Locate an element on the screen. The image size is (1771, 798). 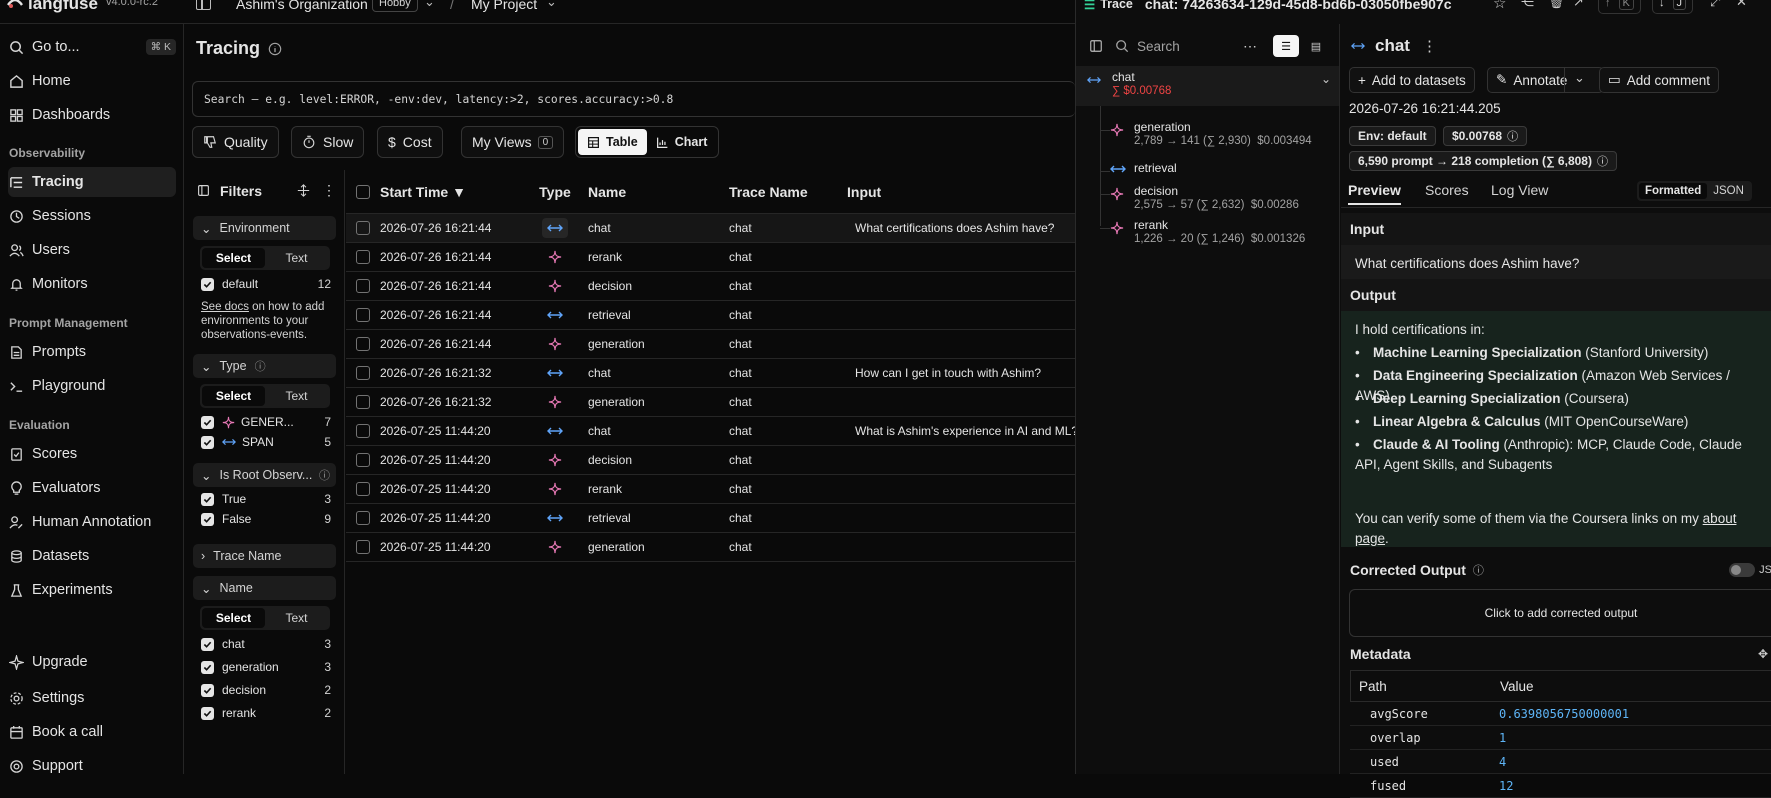
filter-is-root-header: ⌄ Is Root Observ... ⓘ is located at coordinates (264, 475).